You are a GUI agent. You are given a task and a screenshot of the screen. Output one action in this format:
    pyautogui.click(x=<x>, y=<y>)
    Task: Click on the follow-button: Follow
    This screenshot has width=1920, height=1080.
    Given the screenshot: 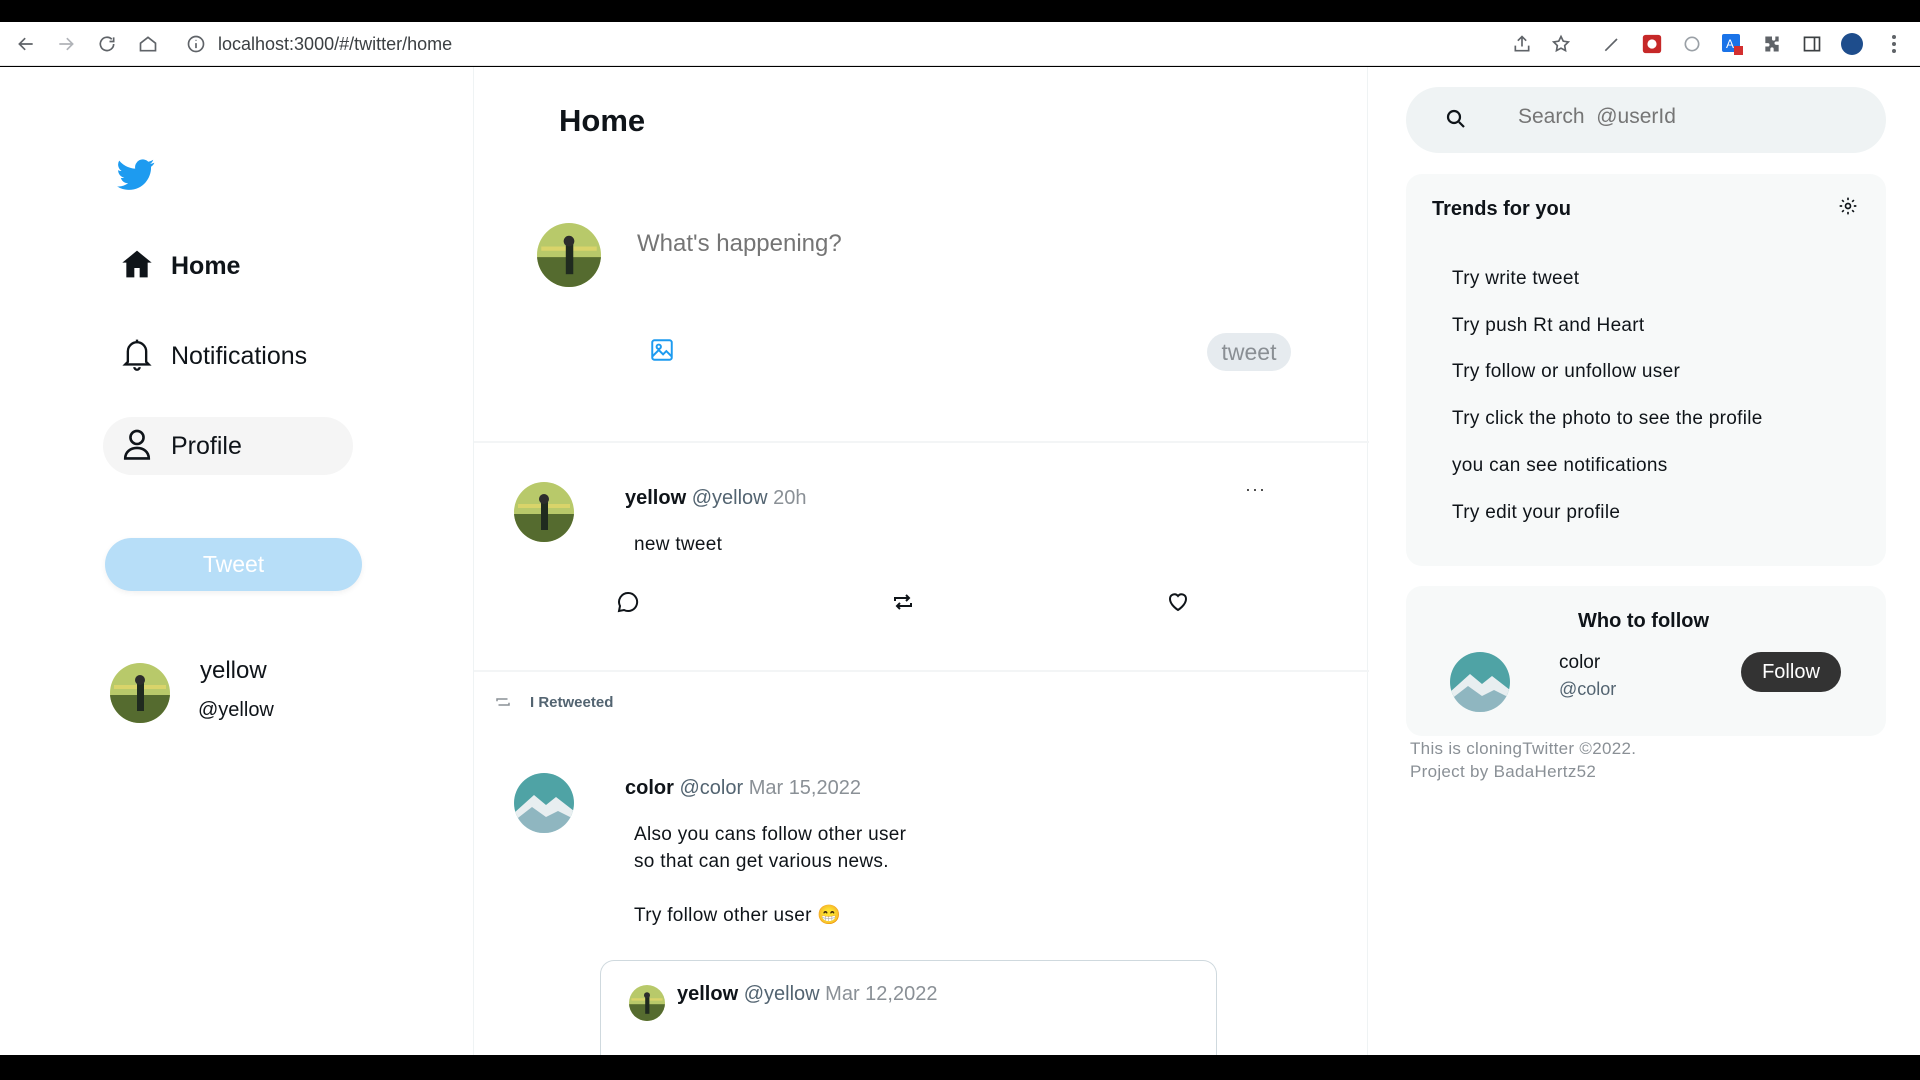 What is the action you would take?
    pyautogui.click(x=1791, y=672)
    